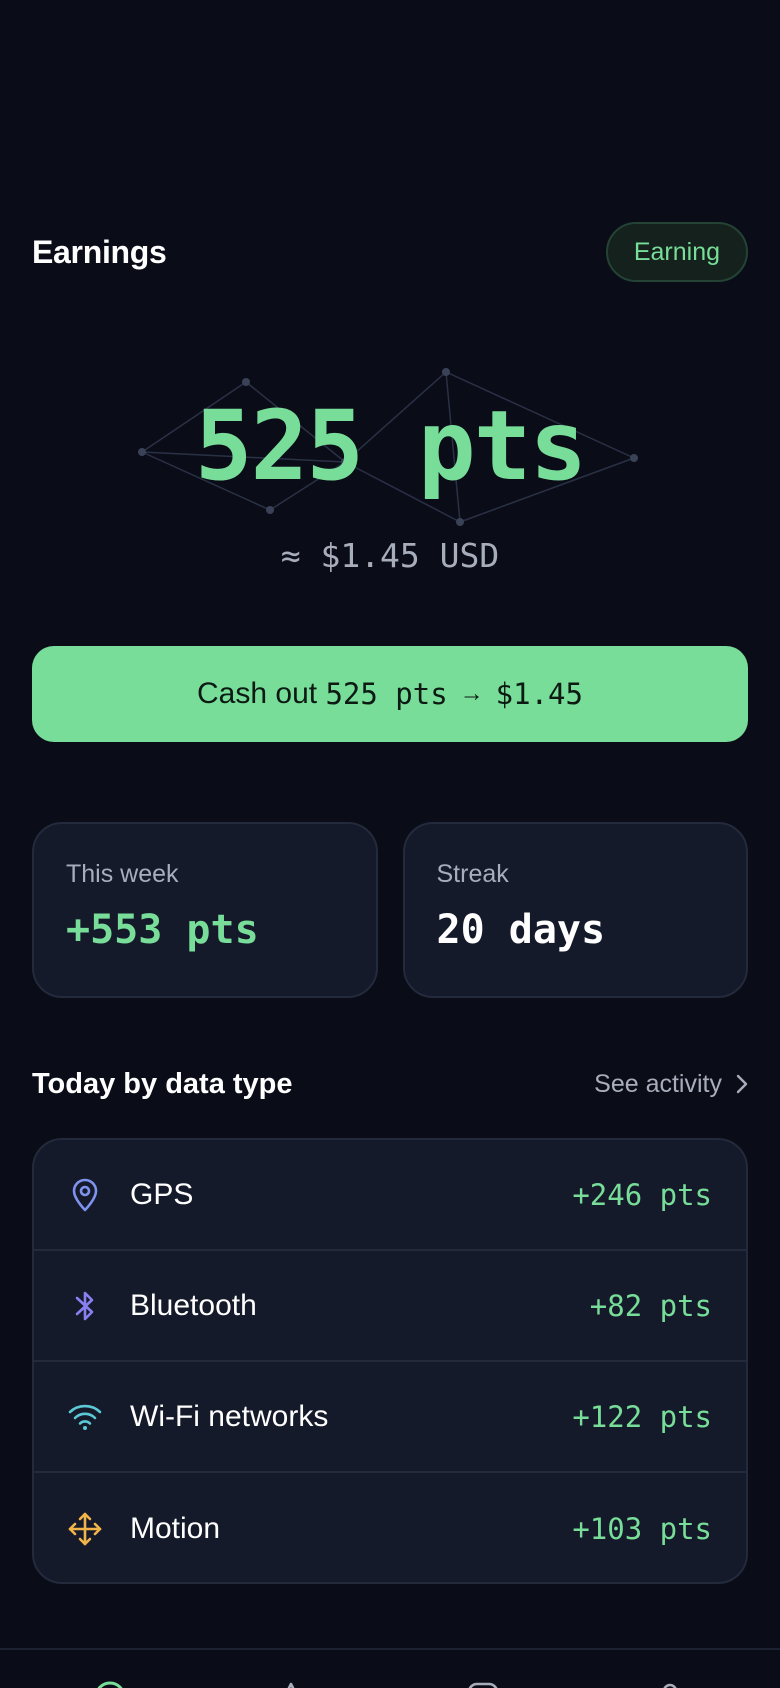  Describe the element at coordinates (521, 930) in the screenshot. I see `stat-value: 20 days` at that location.